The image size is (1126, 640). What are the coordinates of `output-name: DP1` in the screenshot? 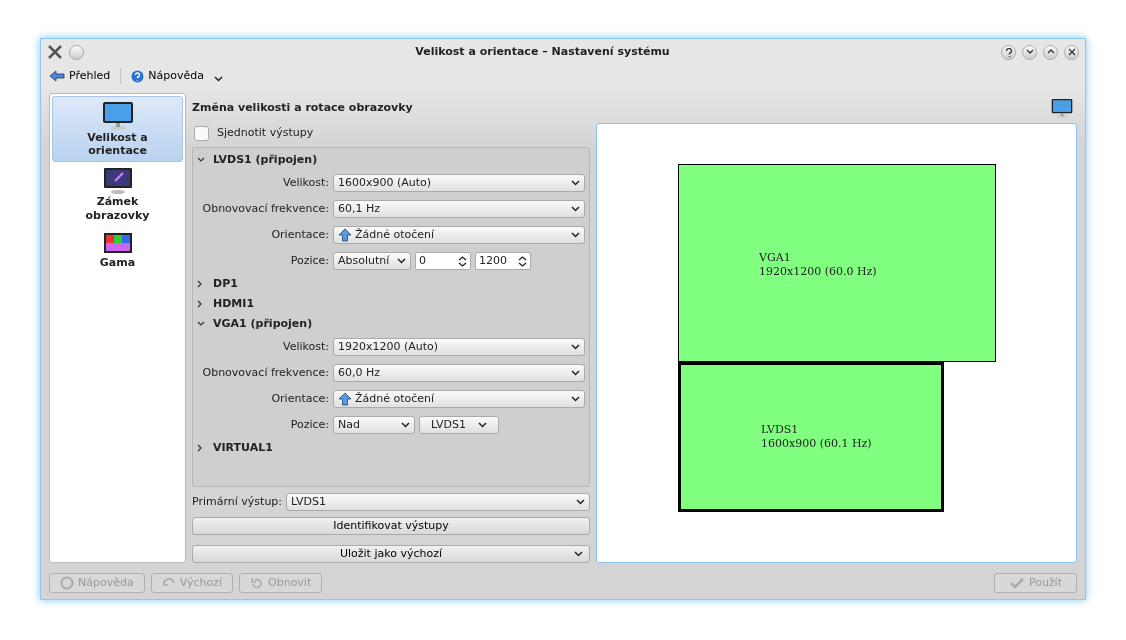 It's located at (225, 284).